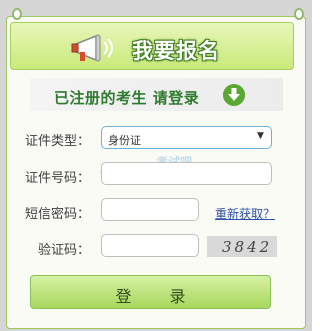  I want to click on resend-sms-link: 重新获取？, so click(245, 213).